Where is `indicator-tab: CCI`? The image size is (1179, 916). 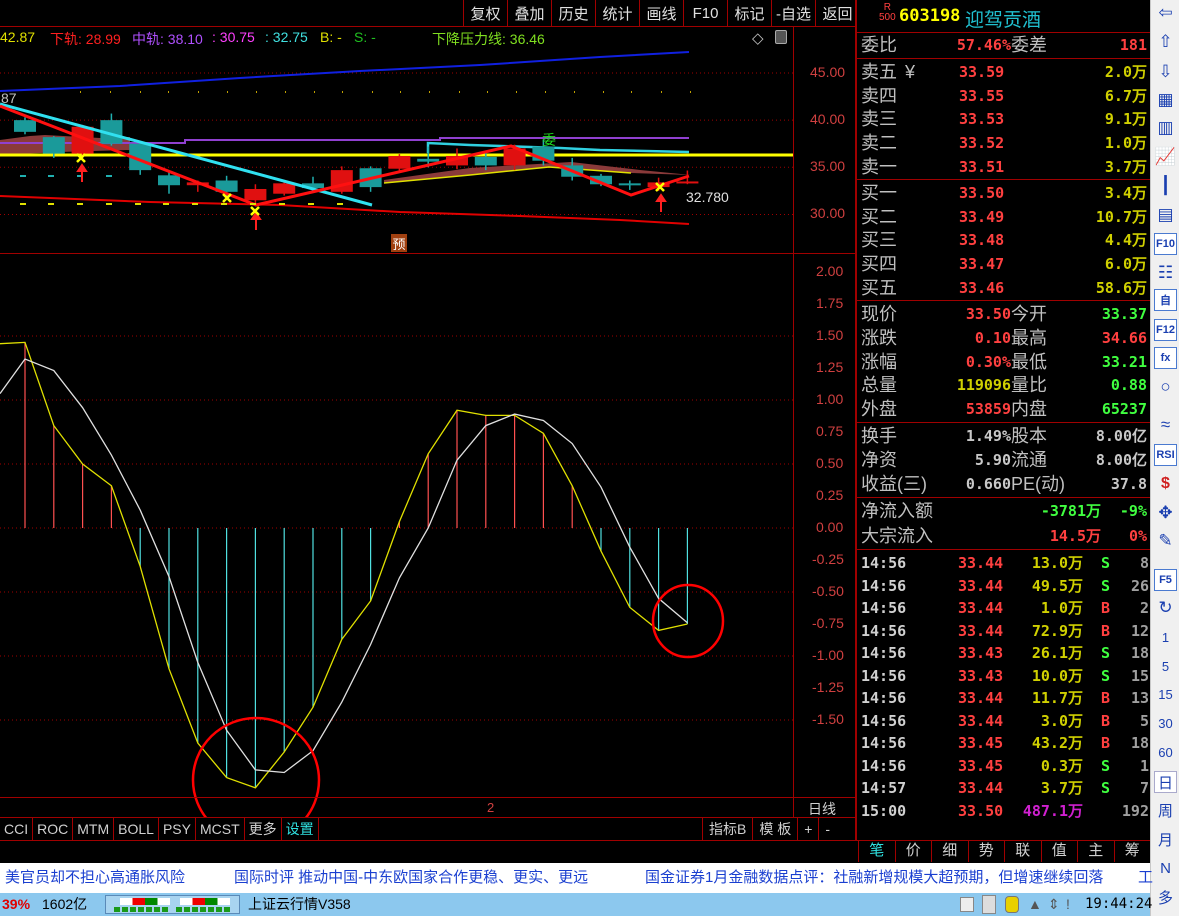
indicator-tab: CCI is located at coordinates (17, 829).